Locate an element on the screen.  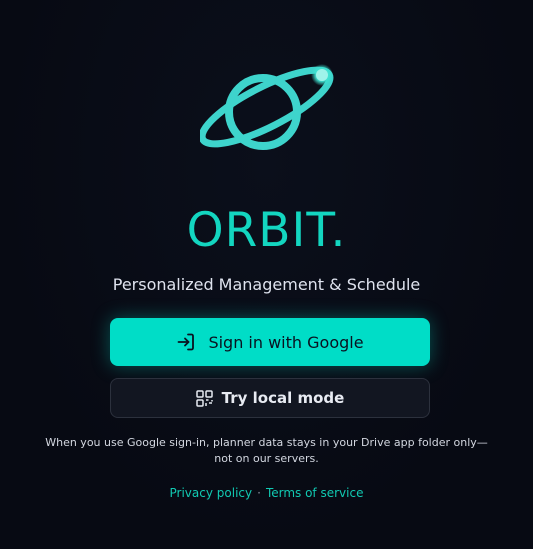
try-local-mode-label: Try local mode is located at coordinates (283, 398).